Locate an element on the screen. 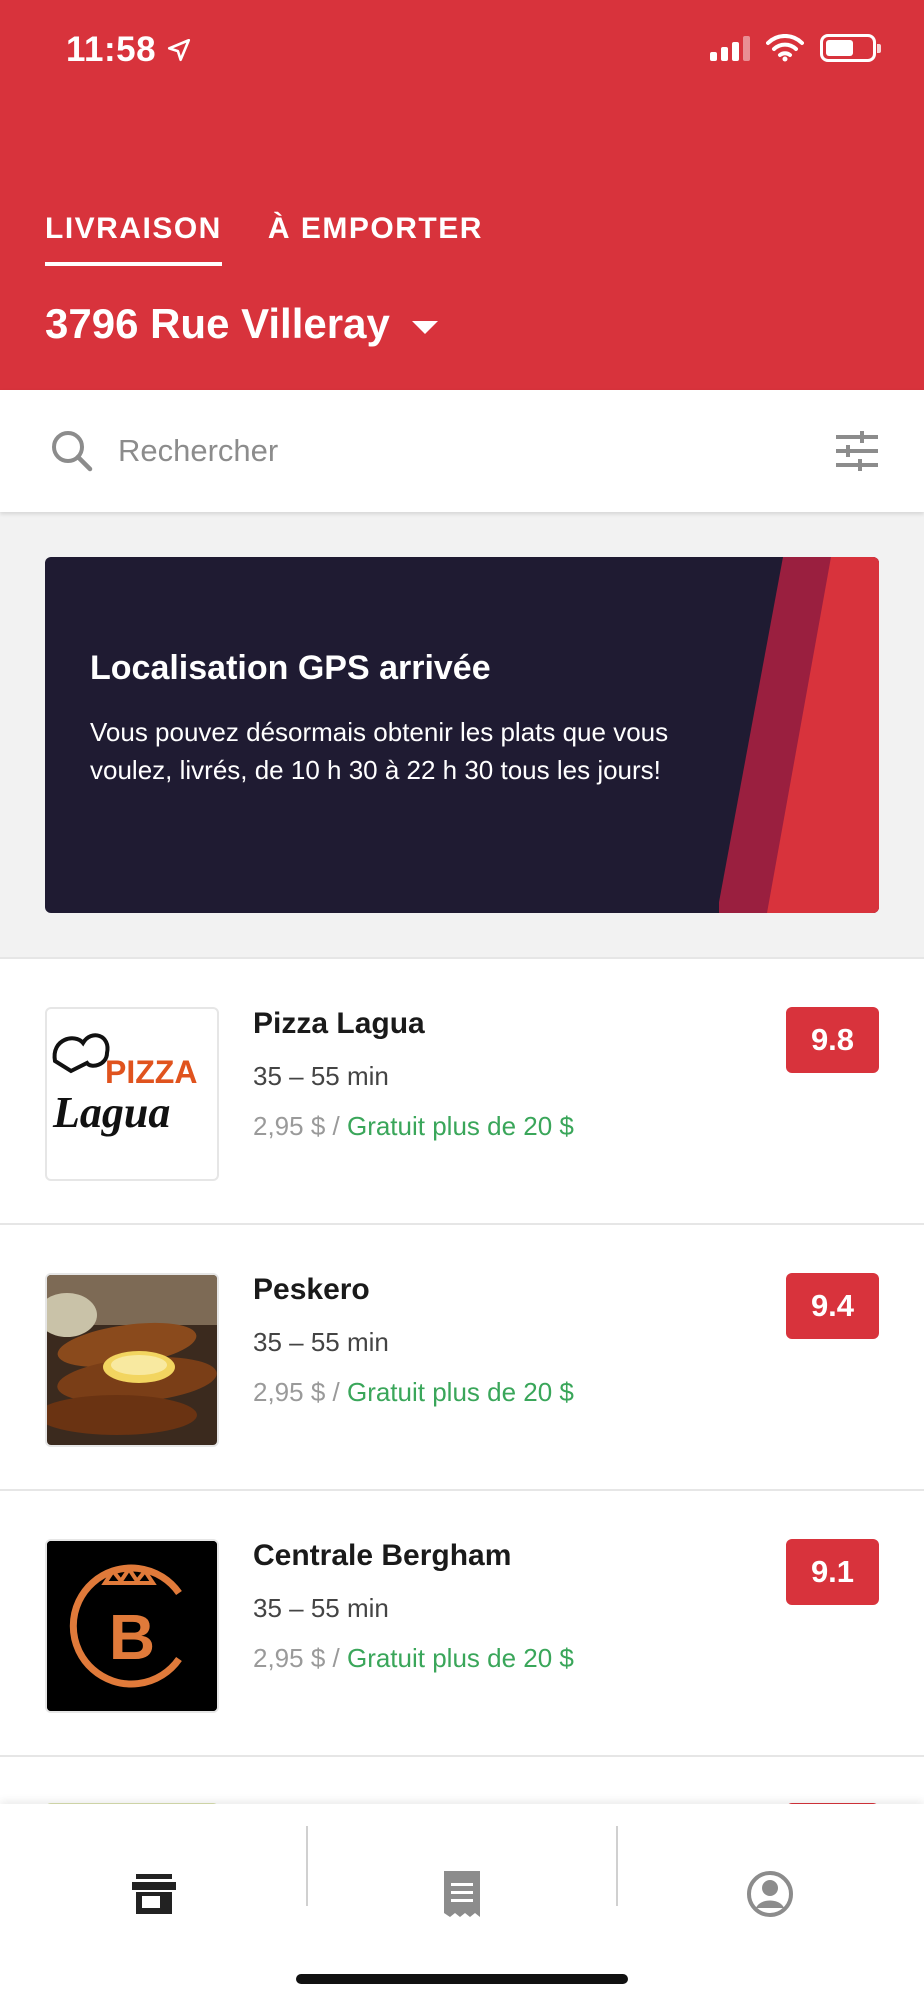 This screenshot has height=2000, width=924. status-indicators is located at coordinates (795, 48).